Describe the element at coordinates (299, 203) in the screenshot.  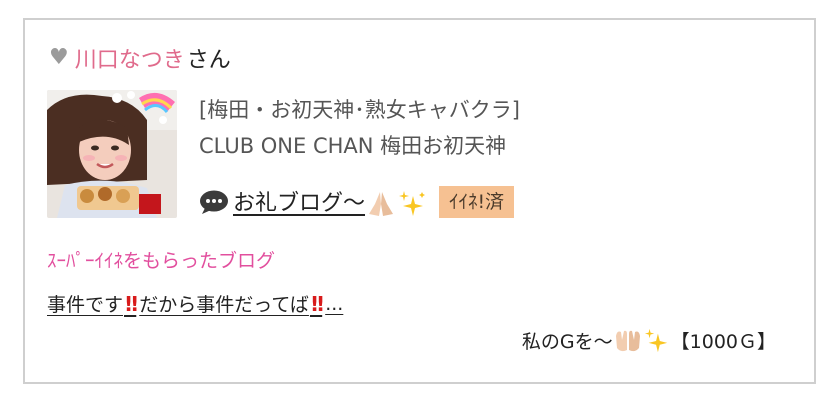
I see `blog-title: お礼ブログ〜` at that location.